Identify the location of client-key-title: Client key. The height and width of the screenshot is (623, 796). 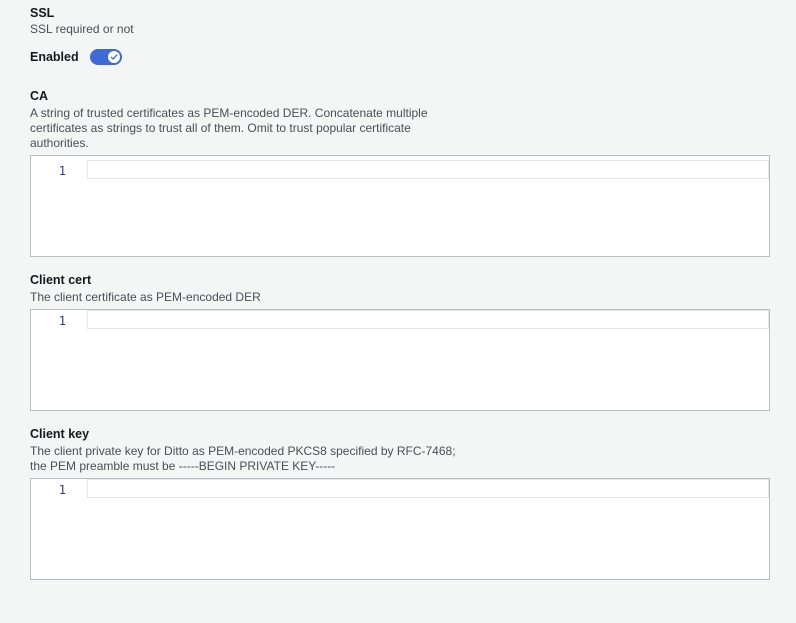
(60, 434).